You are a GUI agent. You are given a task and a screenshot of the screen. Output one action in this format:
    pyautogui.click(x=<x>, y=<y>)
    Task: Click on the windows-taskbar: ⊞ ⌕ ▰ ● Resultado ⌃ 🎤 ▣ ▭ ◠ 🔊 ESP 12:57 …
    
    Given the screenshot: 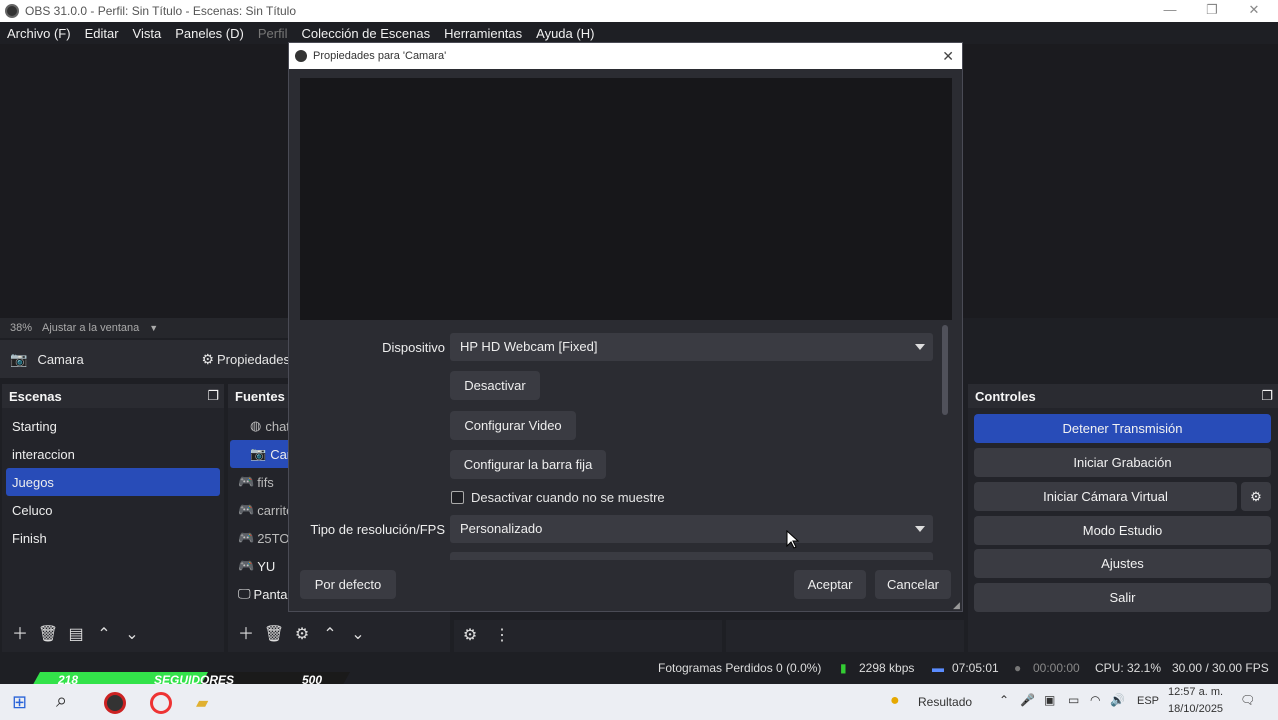 What is the action you would take?
    pyautogui.click(x=639, y=702)
    